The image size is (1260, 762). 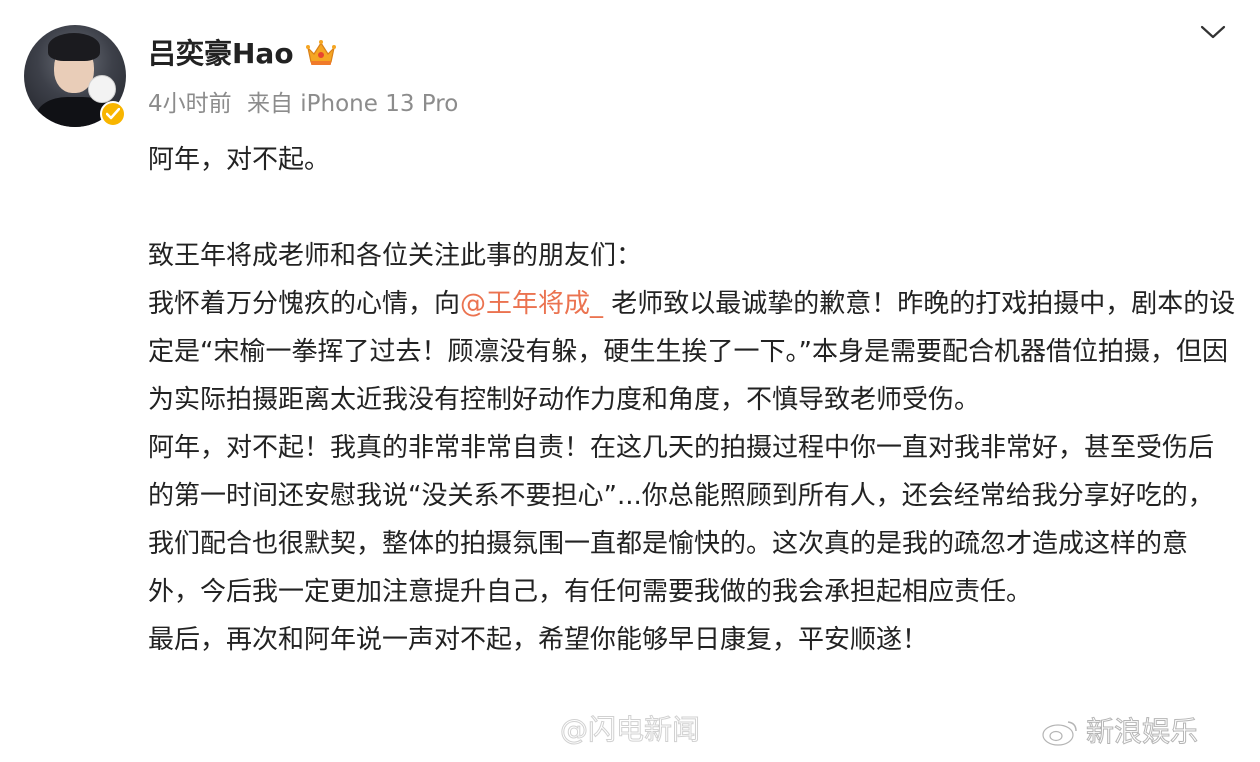 I want to click on weibo-logo-icon, so click(x=1059, y=733).